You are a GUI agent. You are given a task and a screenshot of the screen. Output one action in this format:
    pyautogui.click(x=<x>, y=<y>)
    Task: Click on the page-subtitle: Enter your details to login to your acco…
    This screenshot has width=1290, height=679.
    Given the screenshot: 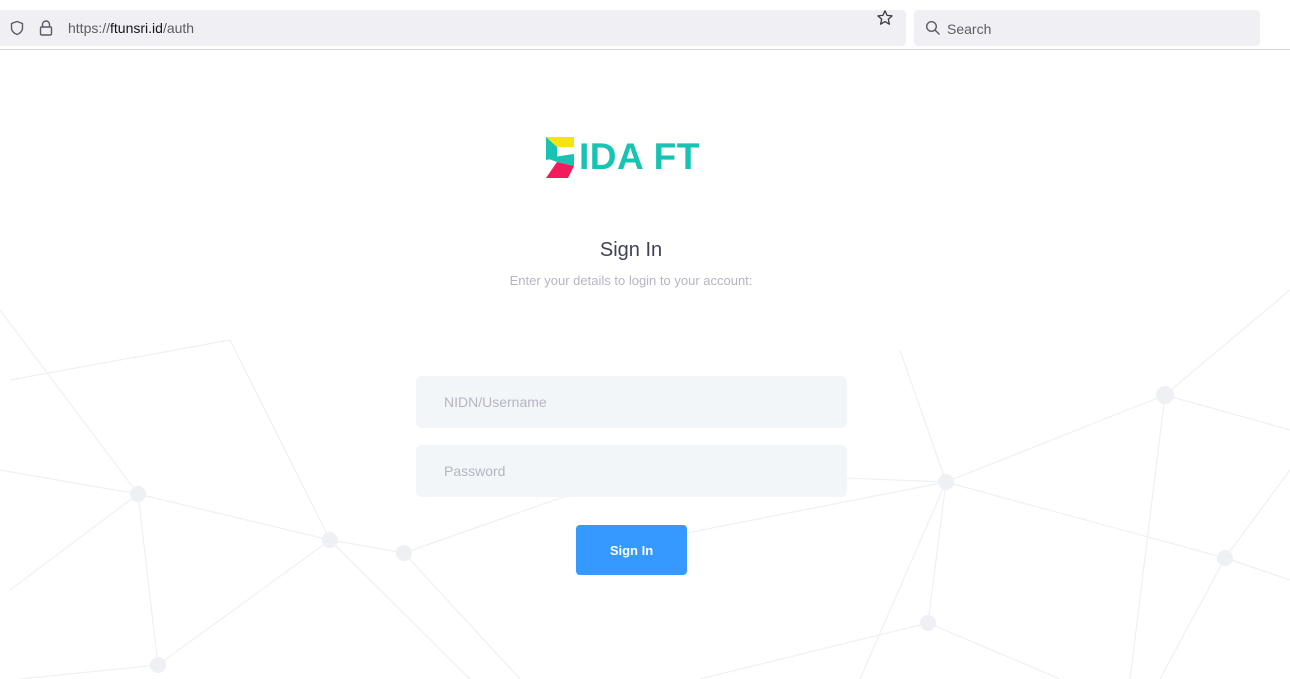 What is the action you would take?
    pyautogui.click(x=631, y=280)
    